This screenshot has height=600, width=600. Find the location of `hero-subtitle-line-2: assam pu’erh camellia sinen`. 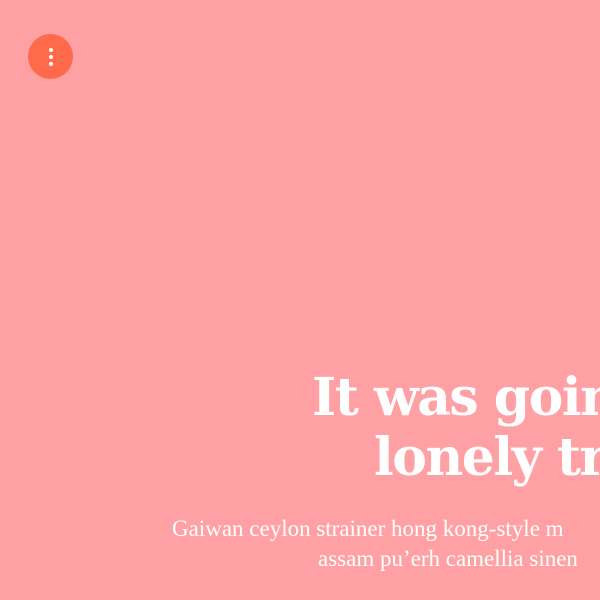

hero-subtitle-line-2: assam pu’erh camellia sinen is located at coordinates (448, 558).